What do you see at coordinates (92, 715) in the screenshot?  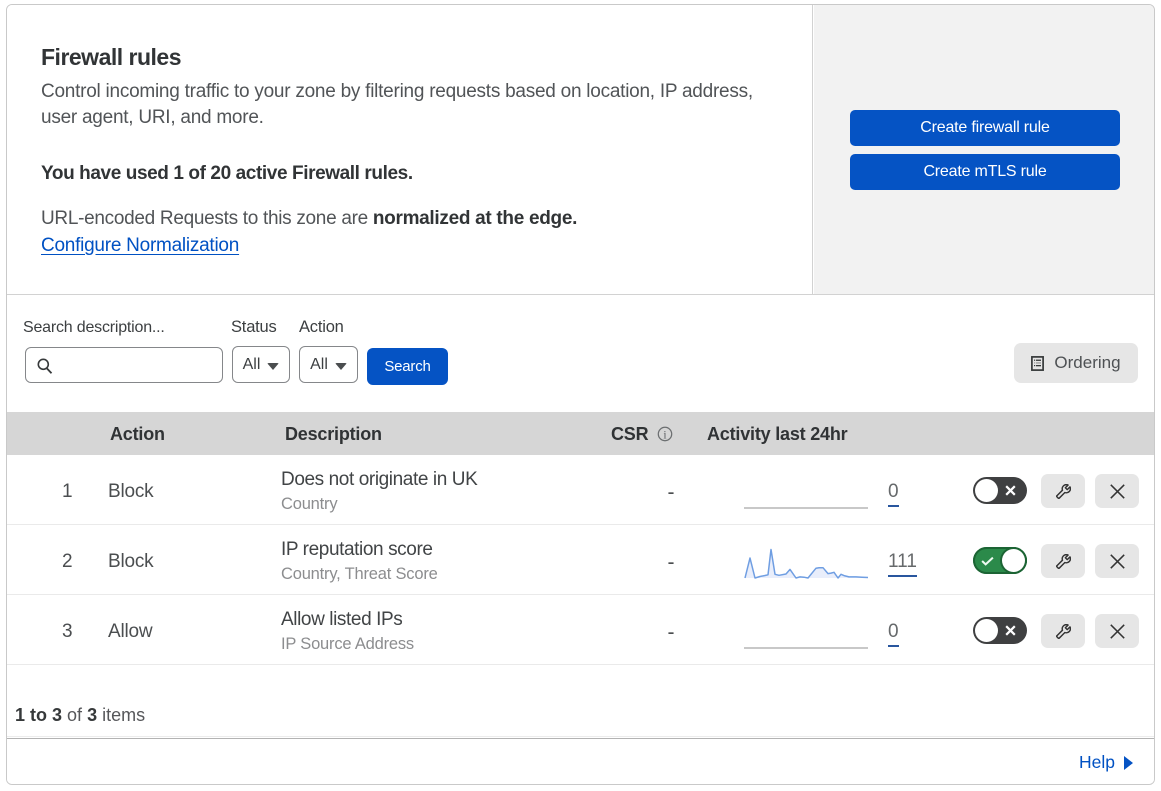 I see `items-total: 3` at bounding box center [92, 715].